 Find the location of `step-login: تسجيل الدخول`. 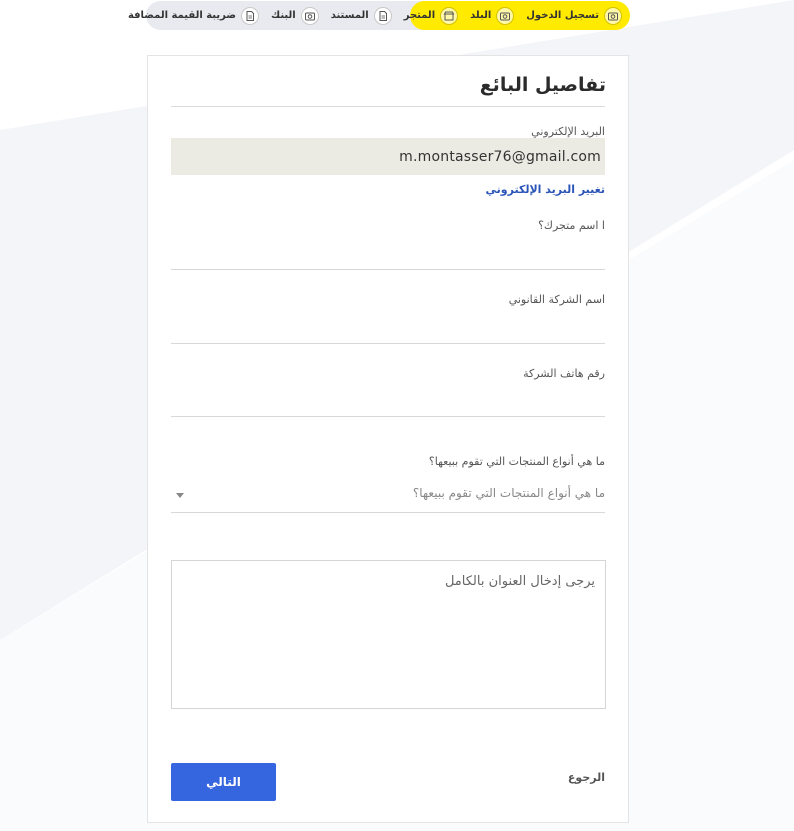

step-login: تسجيل الدخول is located at coordinates (574, 15).